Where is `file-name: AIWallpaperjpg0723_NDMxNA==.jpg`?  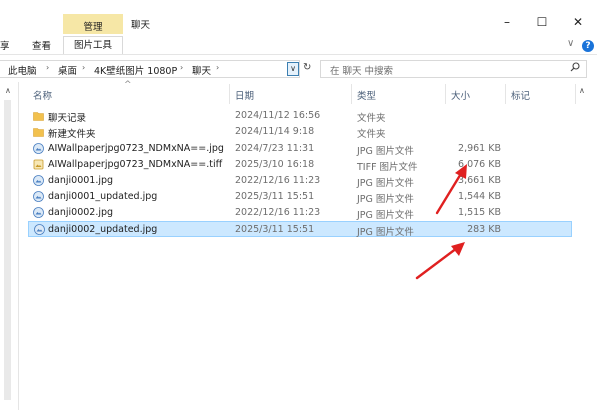 file-name: AIWallpaperjpg0723_NDMxNA==.jpg is located at coordinates (136, 148).